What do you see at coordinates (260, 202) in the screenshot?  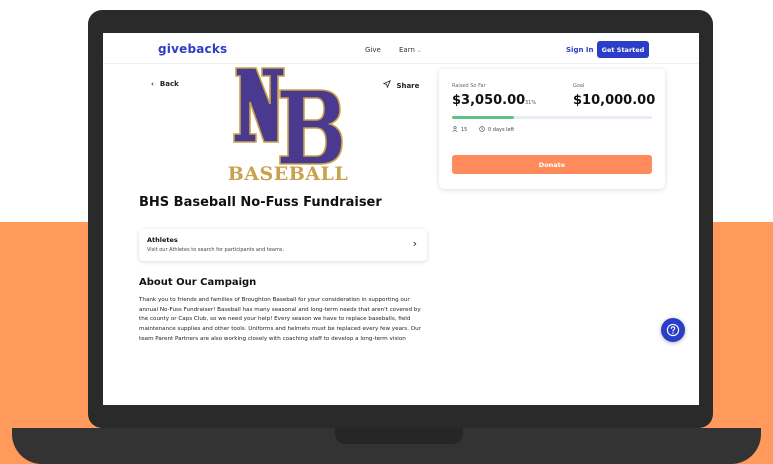 I see `campaign-title: BHS Baseball No-Fuss Fundraiser` at bounding box center [260, 202].